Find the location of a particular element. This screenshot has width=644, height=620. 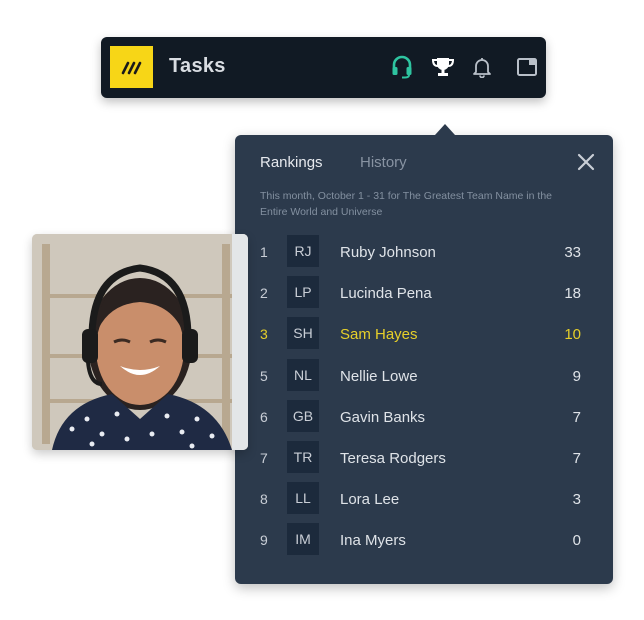

avatar-initials: RJ is located at coordinates (303, 251).